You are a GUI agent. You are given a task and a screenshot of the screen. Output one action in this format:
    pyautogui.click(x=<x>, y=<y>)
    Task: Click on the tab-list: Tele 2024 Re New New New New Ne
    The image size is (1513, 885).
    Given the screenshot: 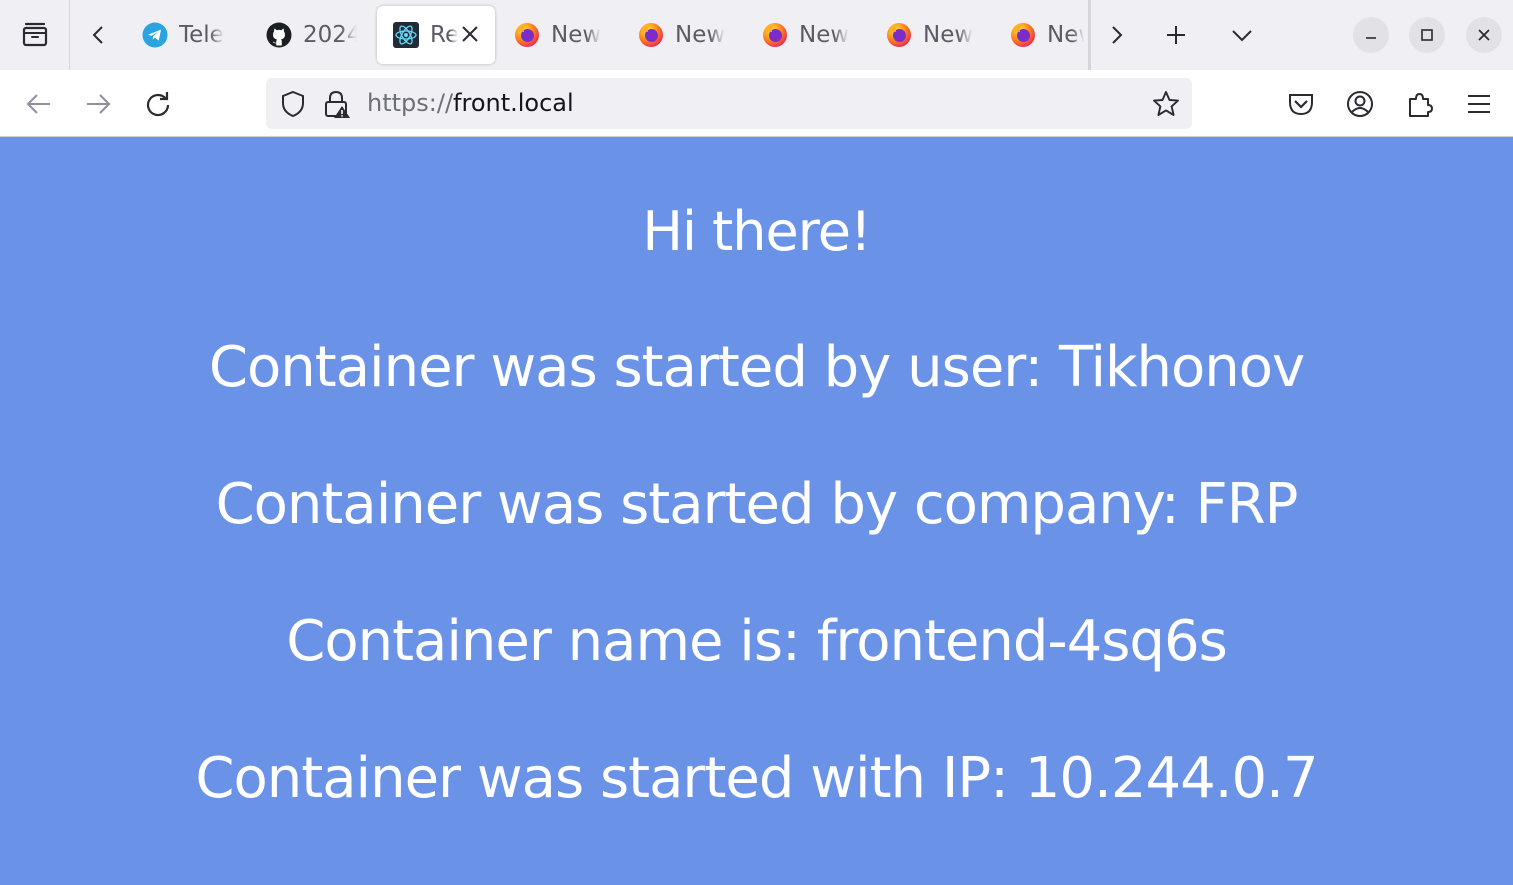 What is the action you would take?
    pyautogui.click(x=605, y=35)
    